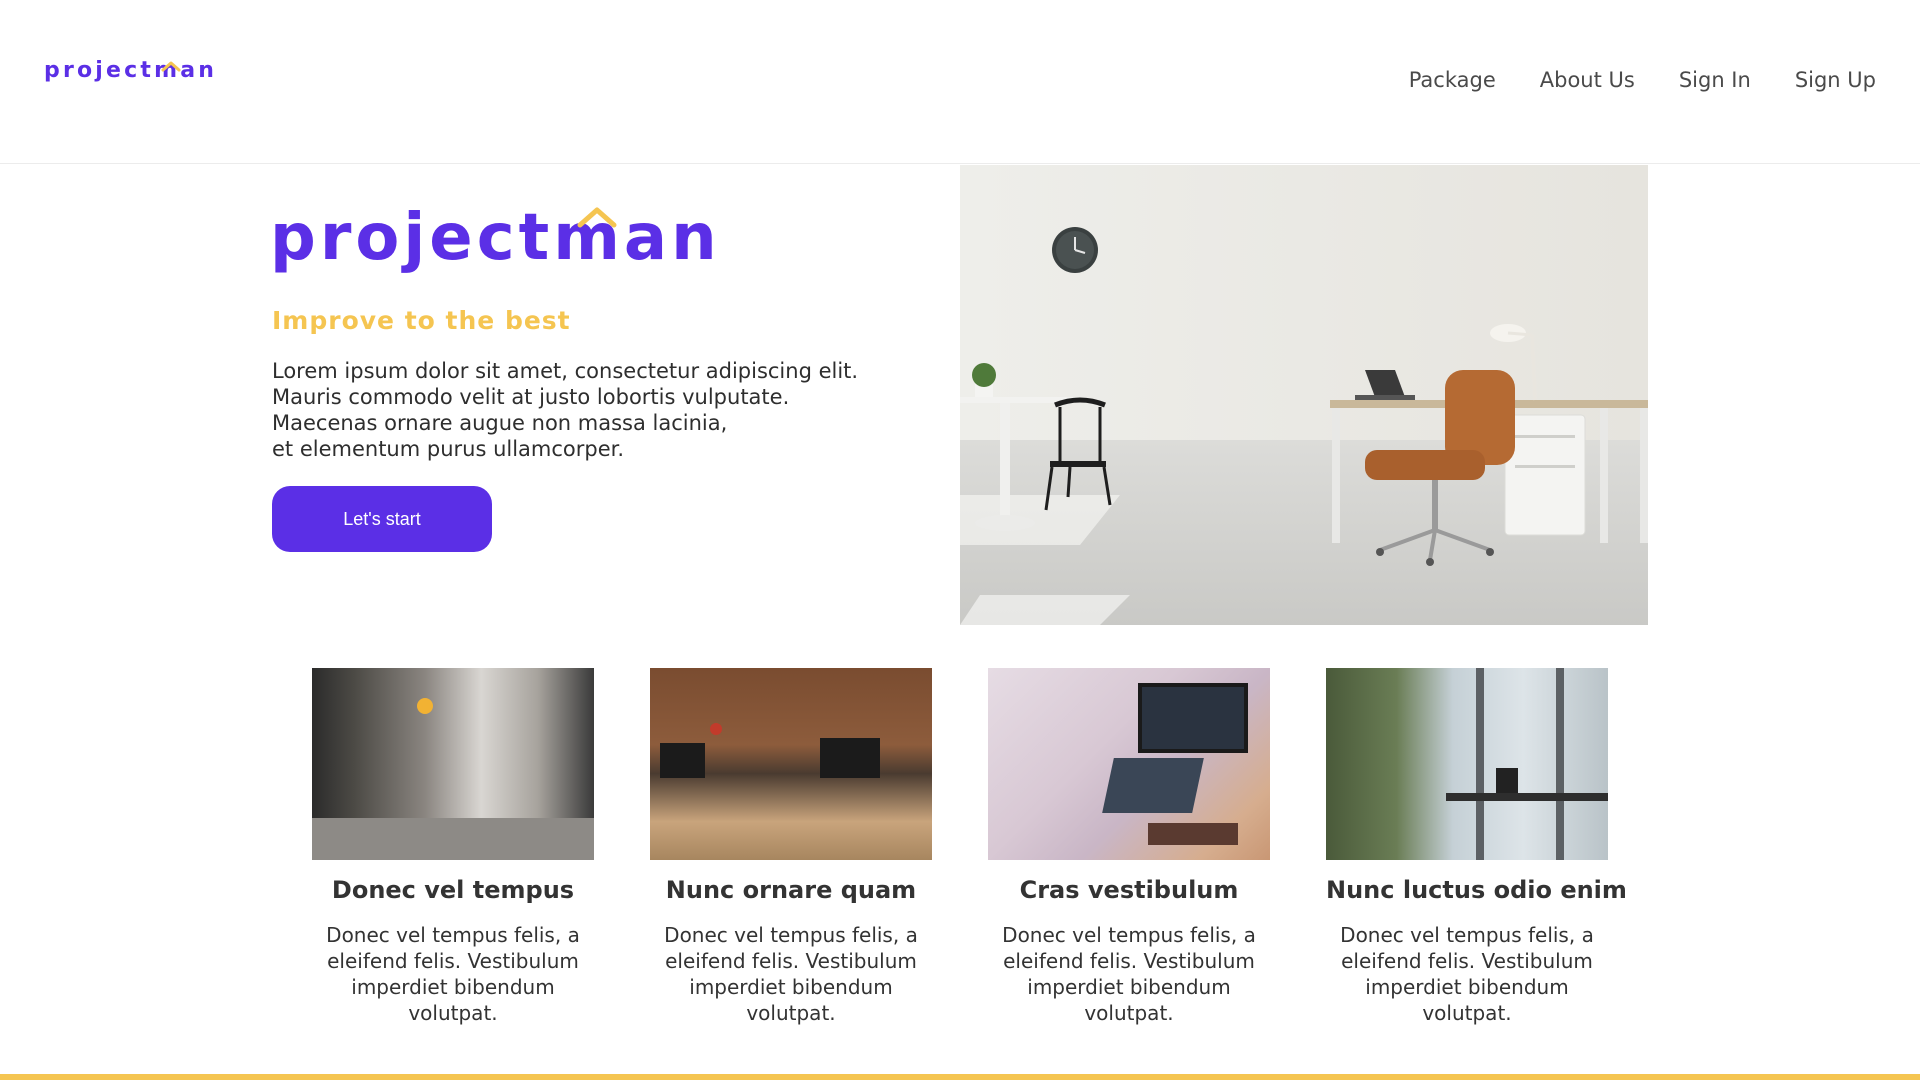 The image size is (1920, 1080). I want to click on card-image-corridor, so click(453, 764).